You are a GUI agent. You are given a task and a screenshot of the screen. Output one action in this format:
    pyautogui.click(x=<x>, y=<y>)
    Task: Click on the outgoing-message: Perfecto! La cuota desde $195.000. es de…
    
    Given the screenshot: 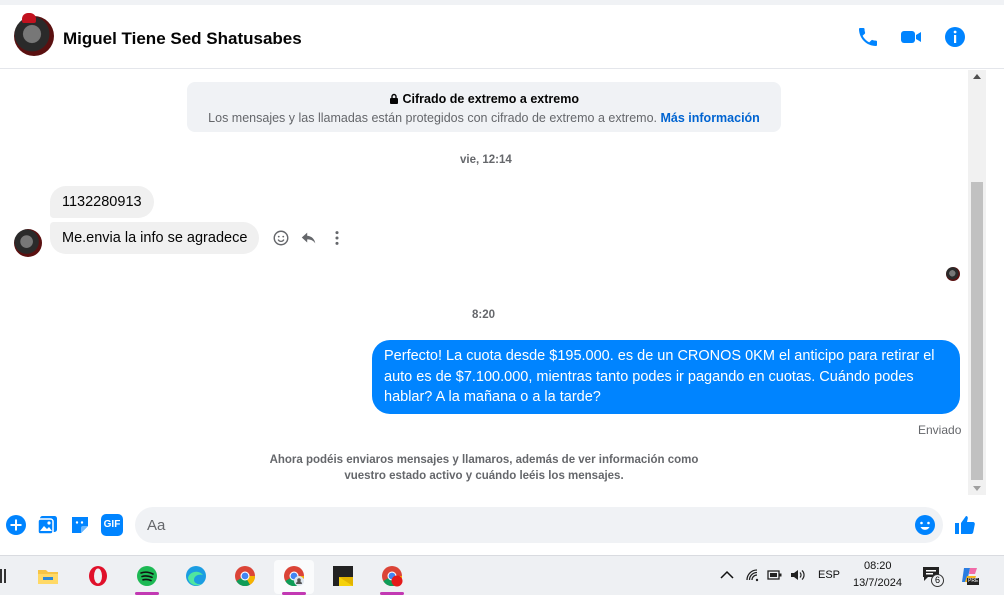 What is the action you would take?
    pyautogui.click(x=666, y=377)
    